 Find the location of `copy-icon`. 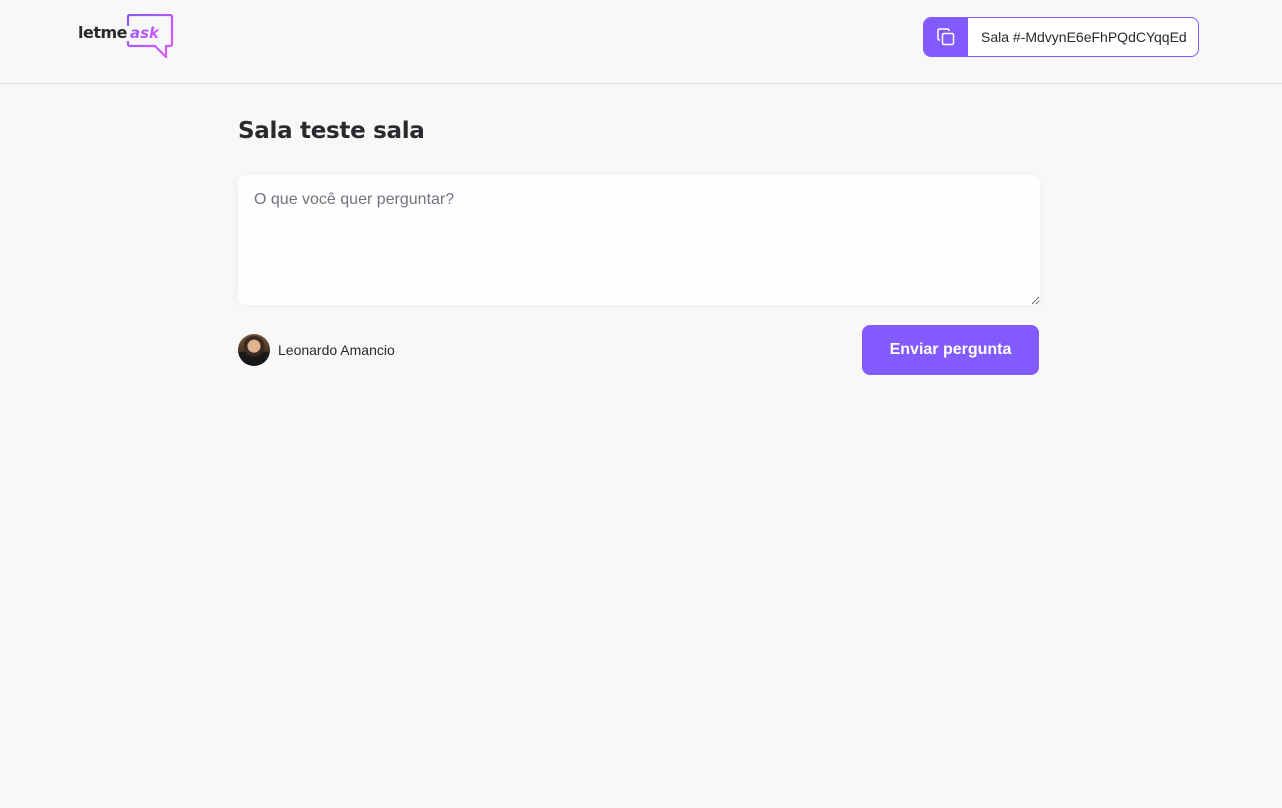

copy-icon is located at coordinates (946, 37).